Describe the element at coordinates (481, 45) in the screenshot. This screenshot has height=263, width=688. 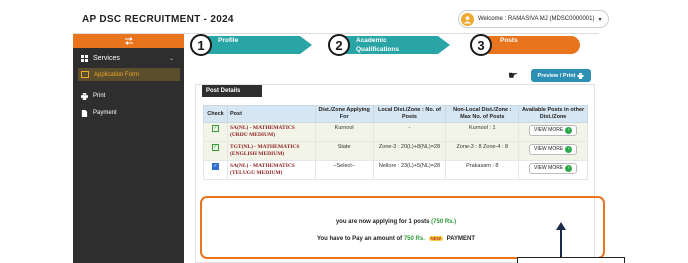
I see `step-number: 3` at that location.